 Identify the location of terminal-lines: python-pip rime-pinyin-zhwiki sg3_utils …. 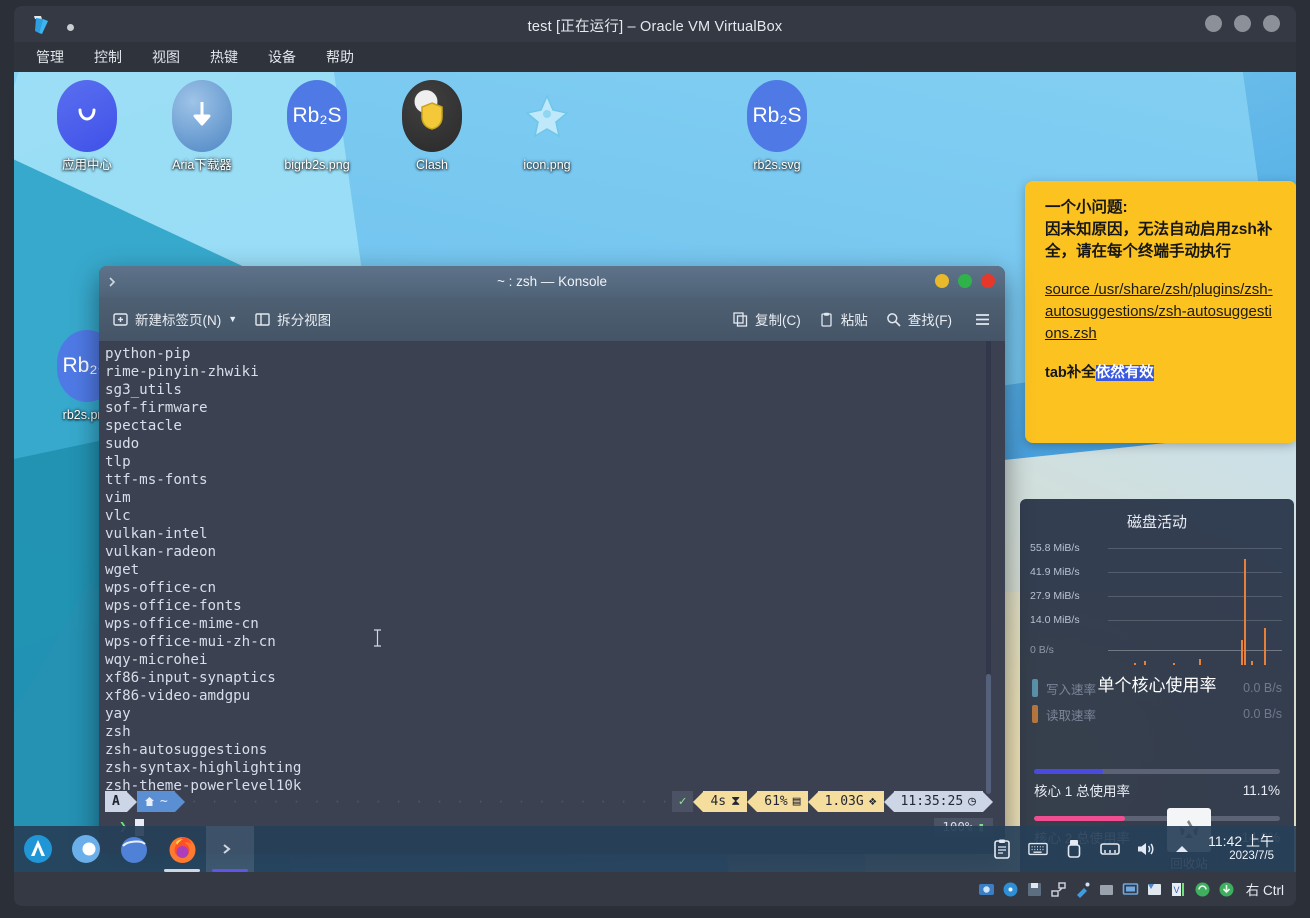
(203, 570).